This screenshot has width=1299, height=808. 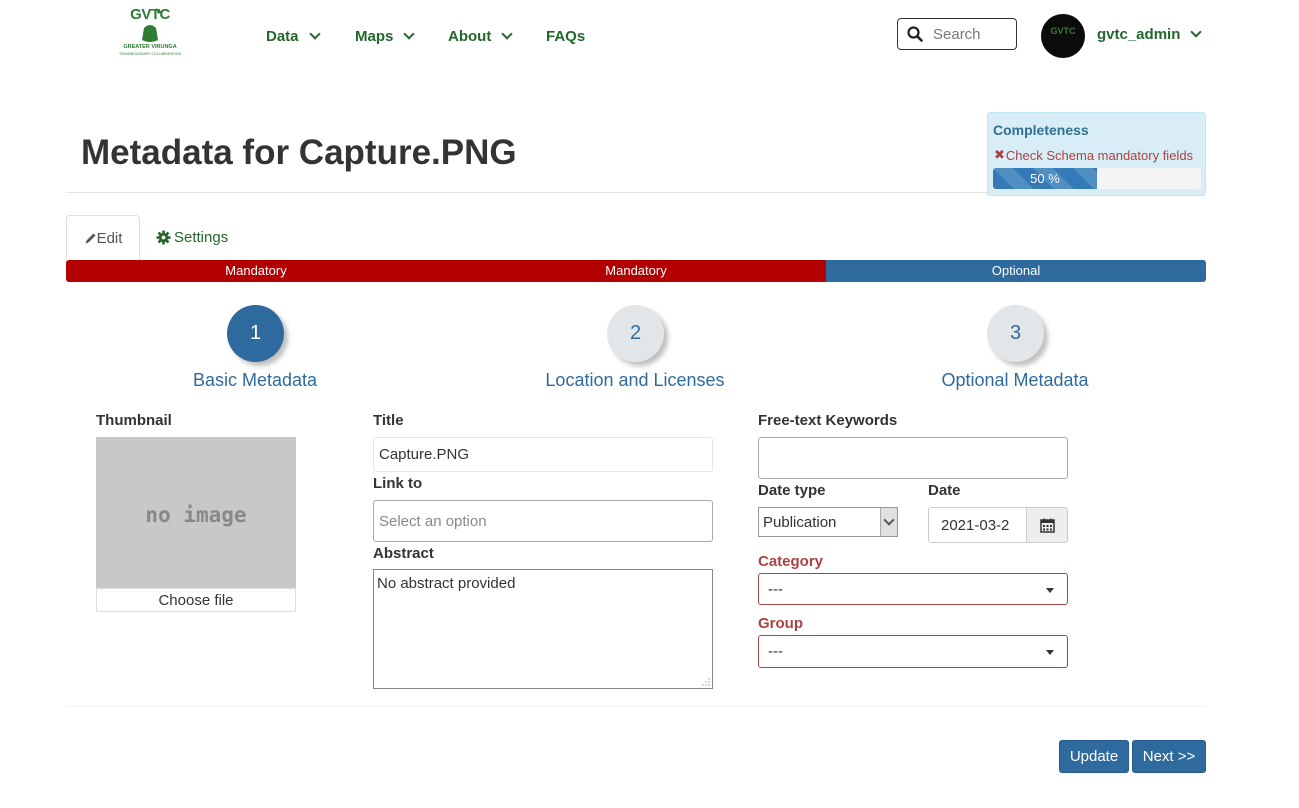 I want to click on title-input: Capture.PNG, so click(x=543, y=454).